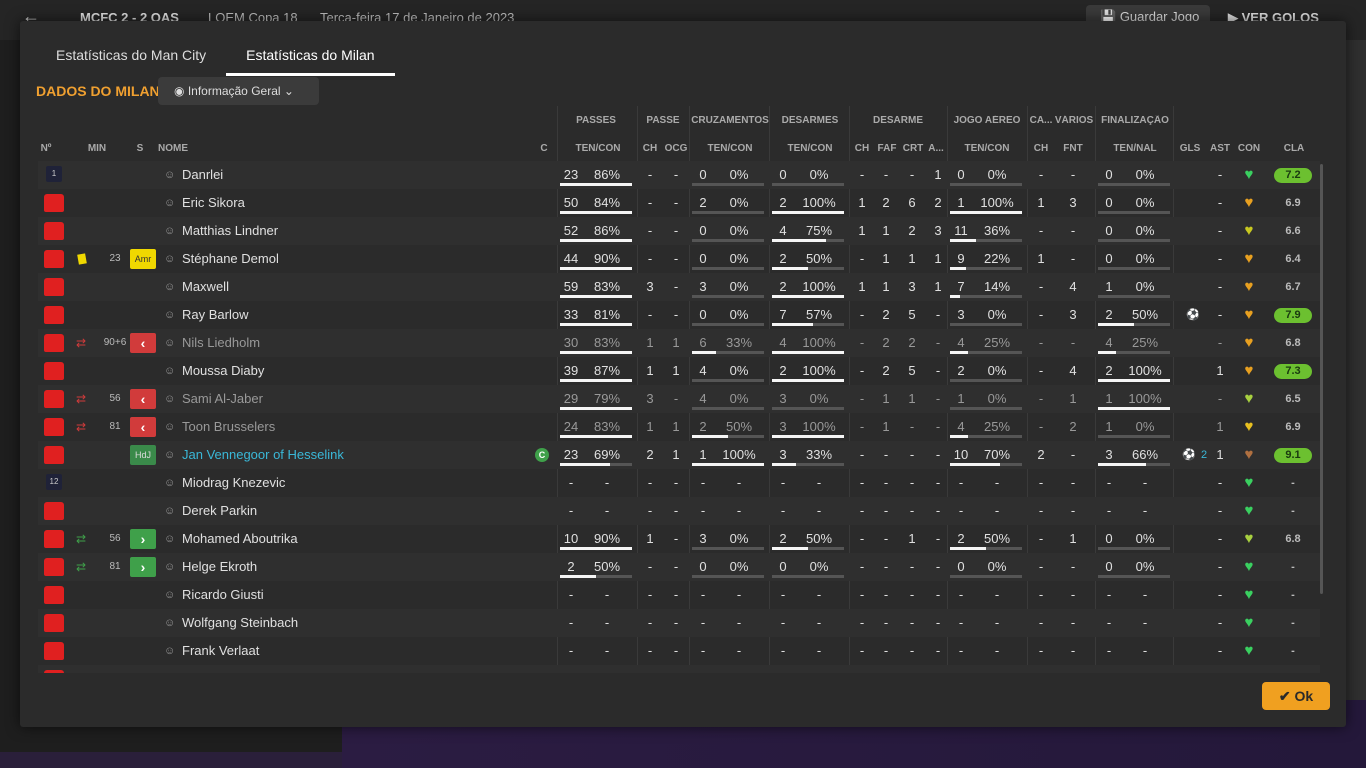 The height and width of the screenshot is (768, 1366). Describe the element at coordinates (676, 148) in the screenshot. I see `column-header: OCG` at that location.